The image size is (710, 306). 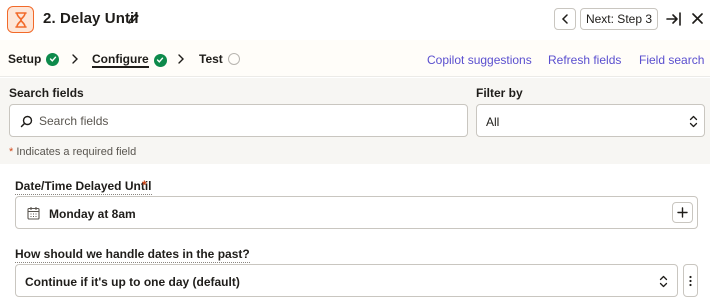 What do you see at coordinates (33, 213) in the screenshot?
I see `calendar-icon` at bounding box center [33, 213].